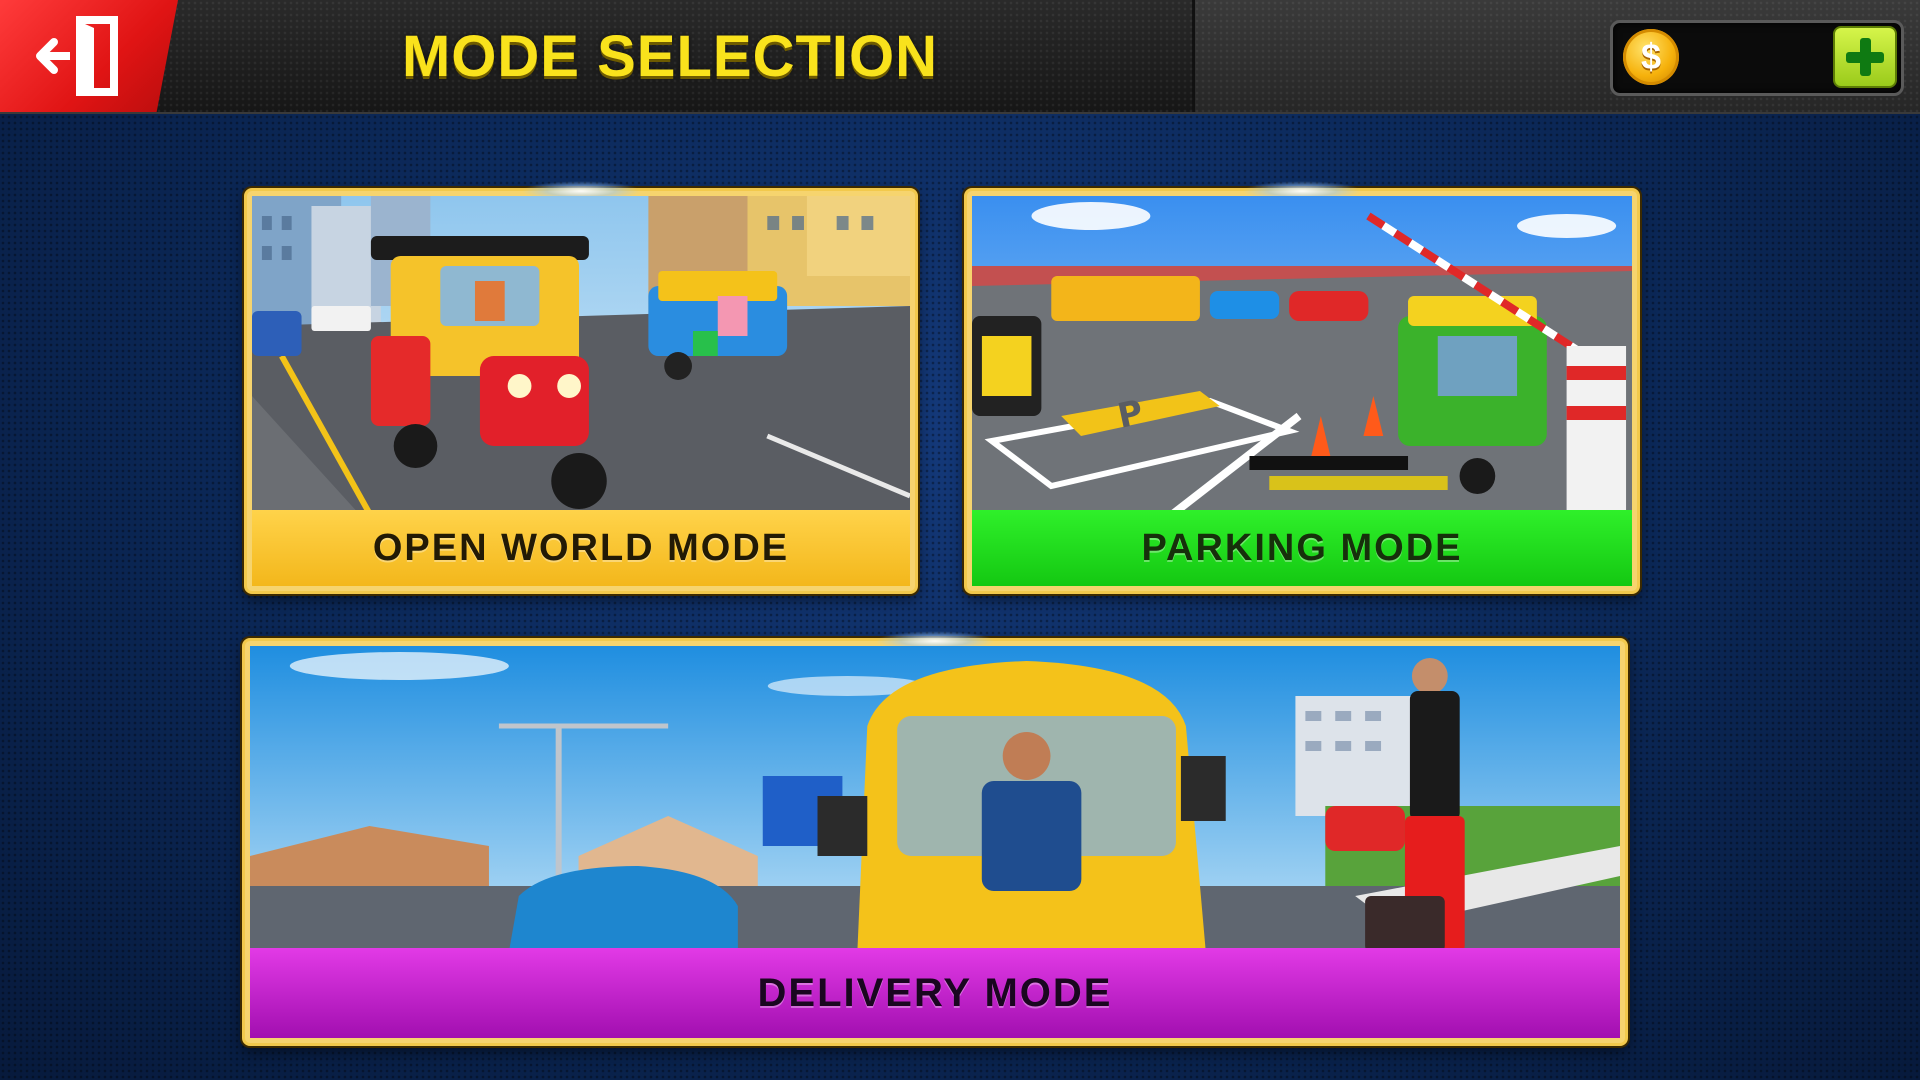 This screenshot has height=1080, width=1920. I want to click on coin-balance: $, so click(1757, 58).